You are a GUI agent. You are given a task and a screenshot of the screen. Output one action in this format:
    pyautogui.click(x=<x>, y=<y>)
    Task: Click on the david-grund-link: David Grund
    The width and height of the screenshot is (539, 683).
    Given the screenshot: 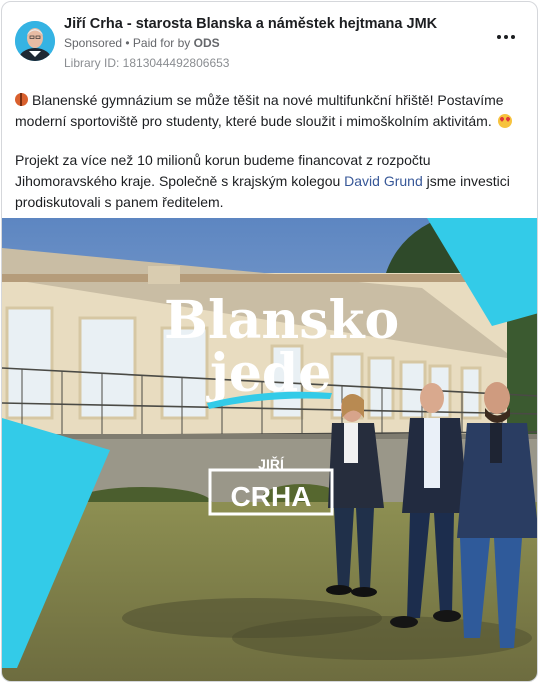 What is the action you would take?
    pyautogui.click(x=383, y=181)
    